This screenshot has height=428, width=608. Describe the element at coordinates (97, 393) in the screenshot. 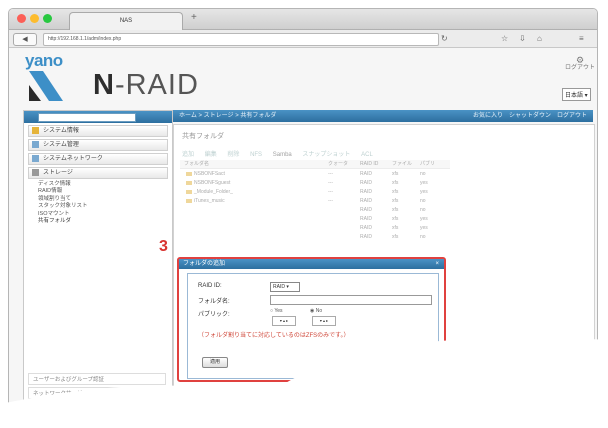

I see `sidebar-item-network-services: ネットワークサービス` at that location.